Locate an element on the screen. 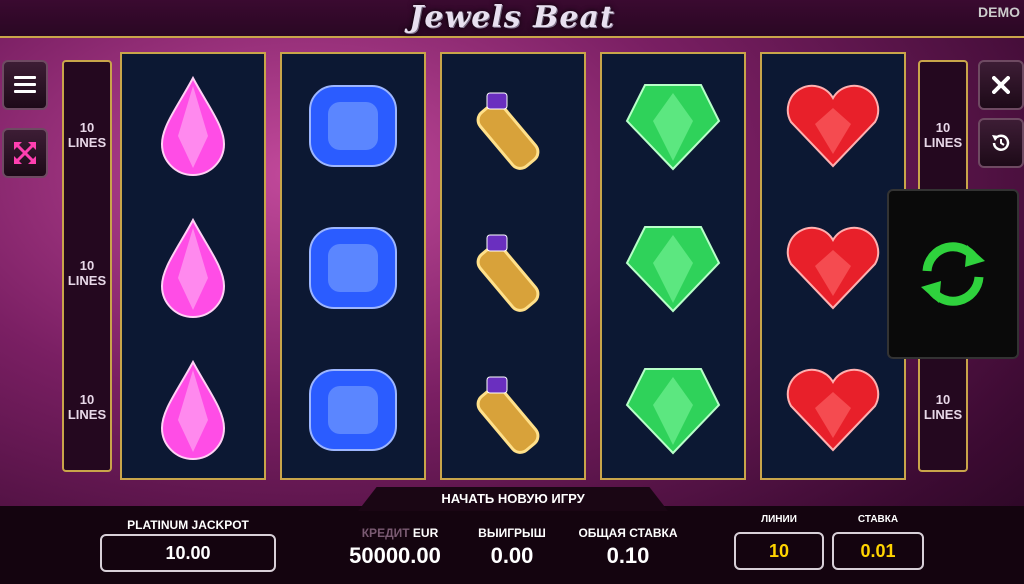 The image size is (1024, 584). credit-label: КРЕДИТ EUR is located at coordinates (400, 533).